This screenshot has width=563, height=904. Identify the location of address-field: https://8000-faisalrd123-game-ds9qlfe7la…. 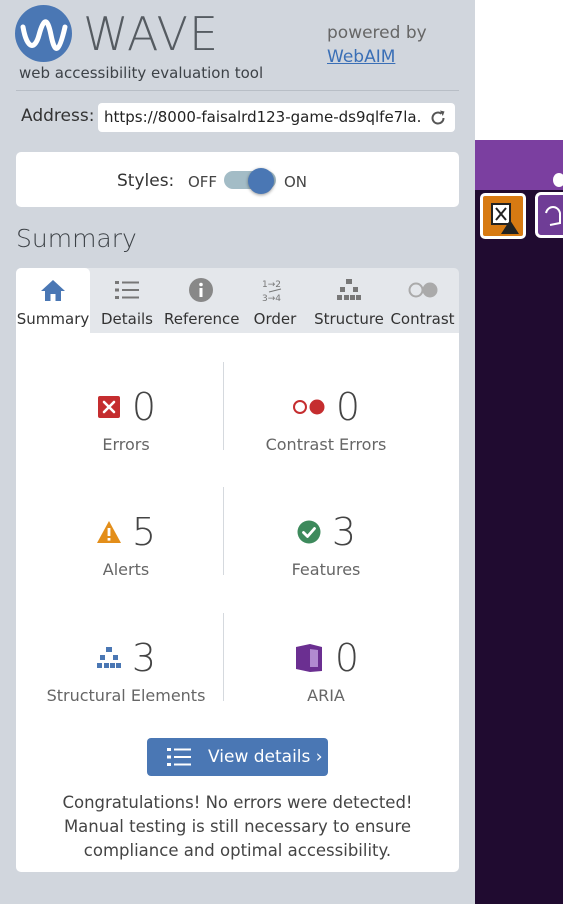
(276, 117).